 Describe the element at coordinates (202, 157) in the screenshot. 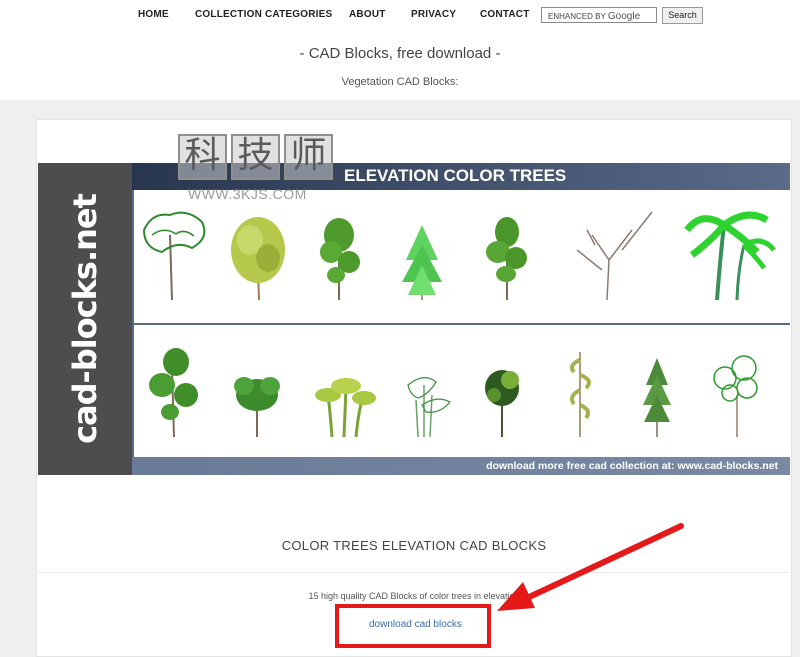

I see `watermark-char: 科` at that location.